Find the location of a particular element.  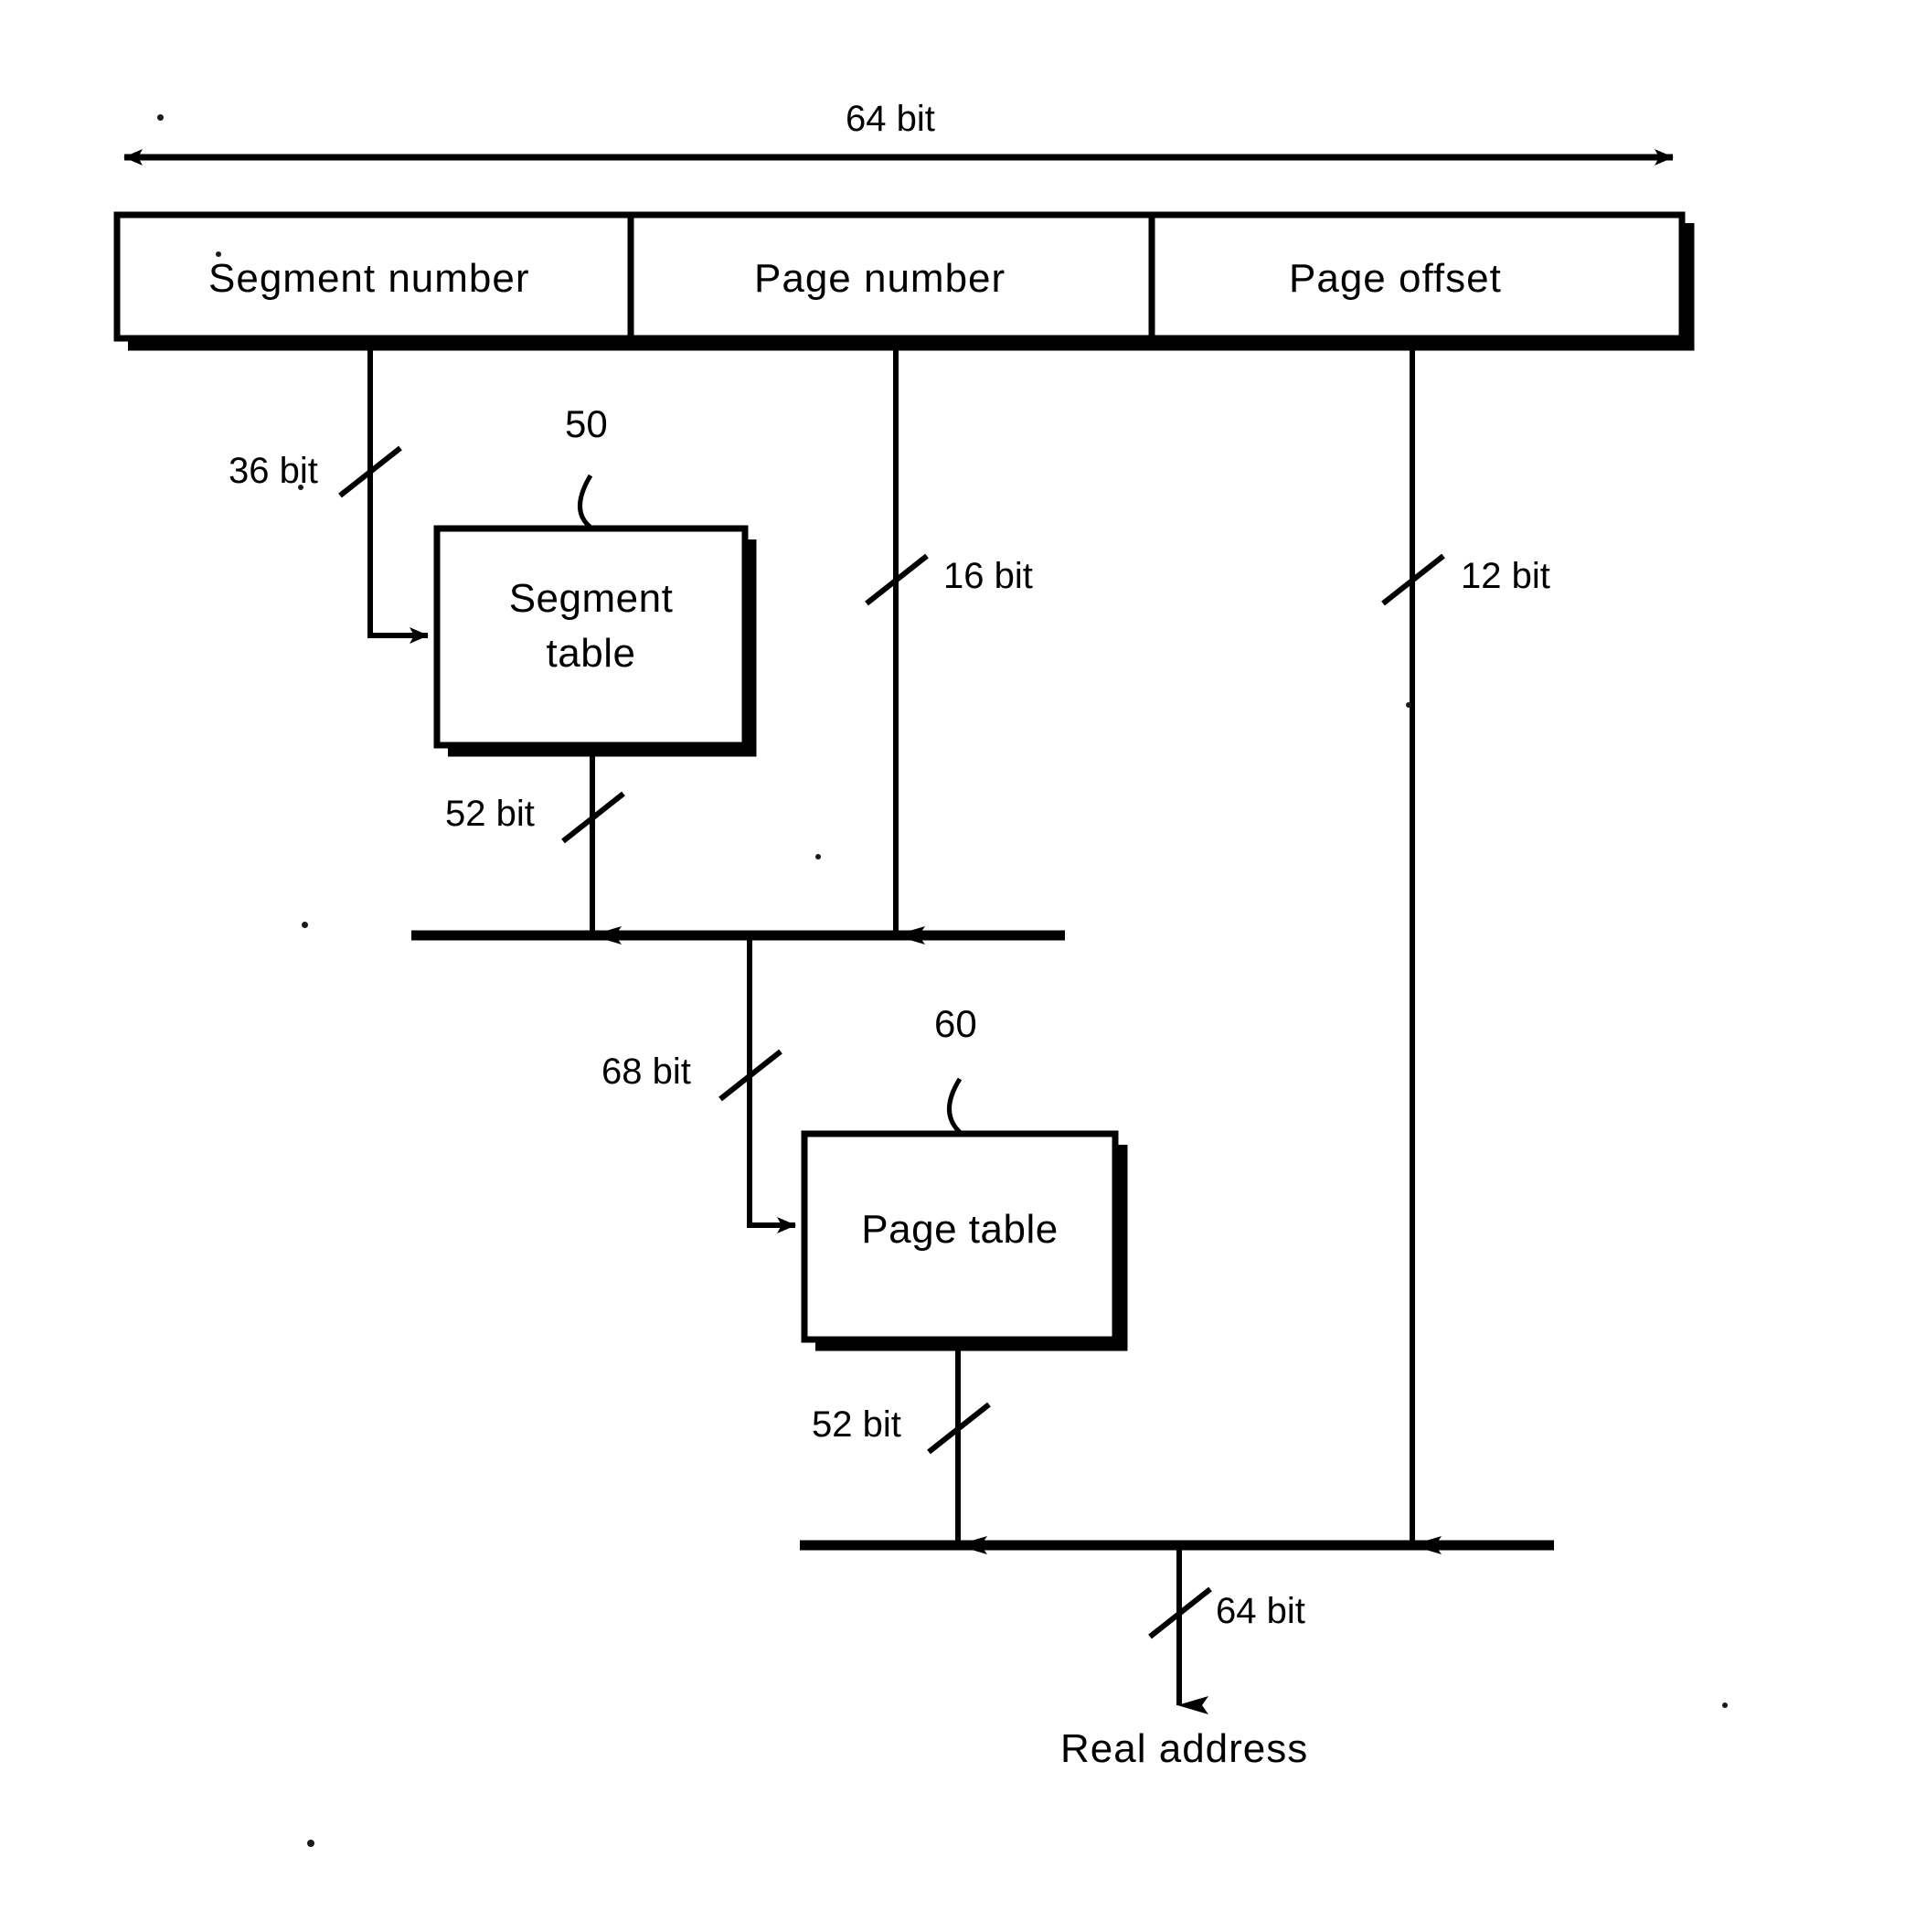

page-number-width-label: 16 bit is located at coordinates (988, 576).